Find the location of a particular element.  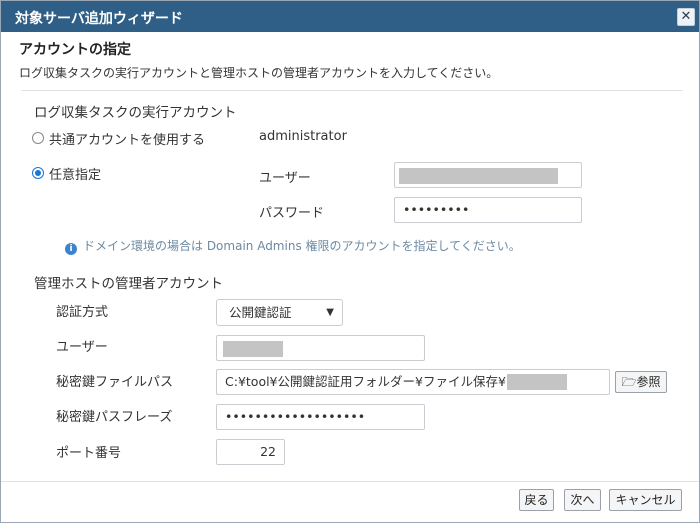

custom-account-radio is located at coordinates (38, 173).